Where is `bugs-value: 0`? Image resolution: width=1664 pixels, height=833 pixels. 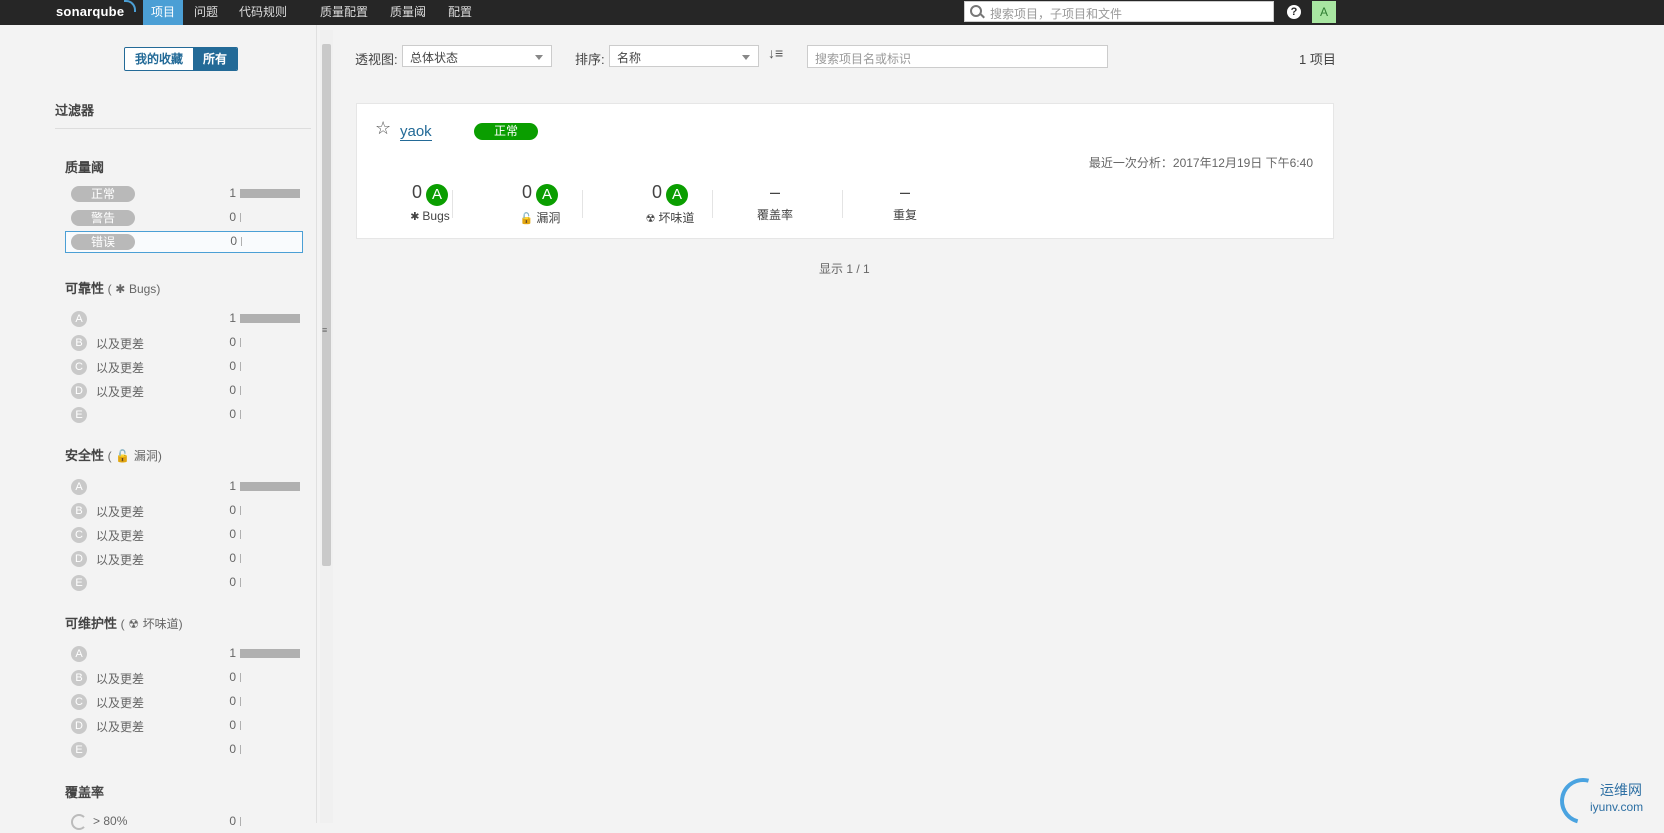
bugs-value: 0 is located at coordinates (416, 192).